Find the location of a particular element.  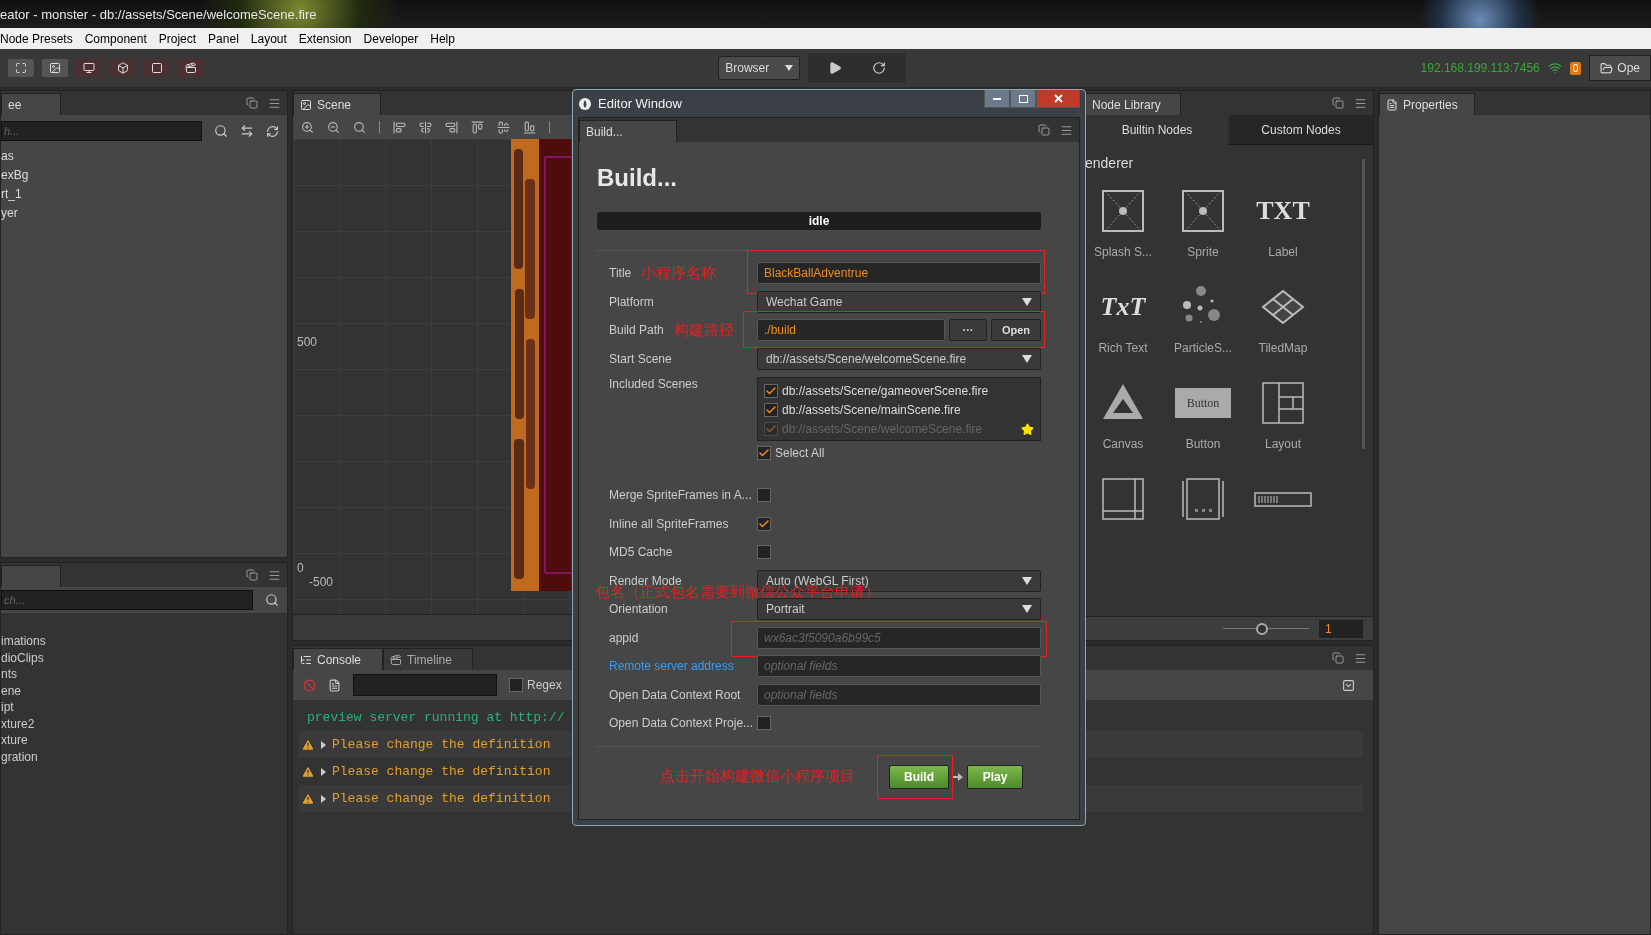

maximize-button is located at coordinates (1023, 99).